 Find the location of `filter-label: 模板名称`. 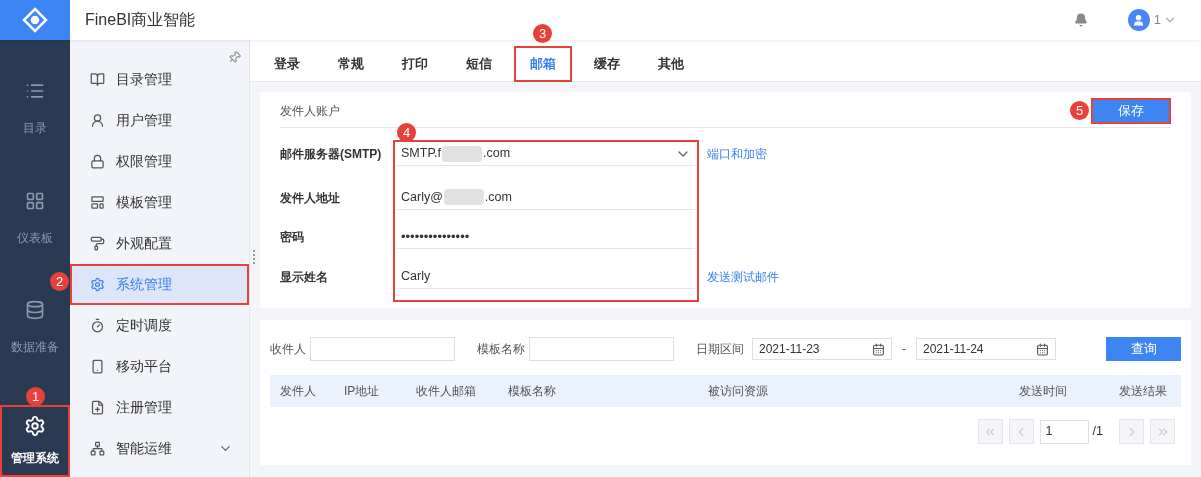

filter-label: 模板名称 is located at coordinates (501, 349).